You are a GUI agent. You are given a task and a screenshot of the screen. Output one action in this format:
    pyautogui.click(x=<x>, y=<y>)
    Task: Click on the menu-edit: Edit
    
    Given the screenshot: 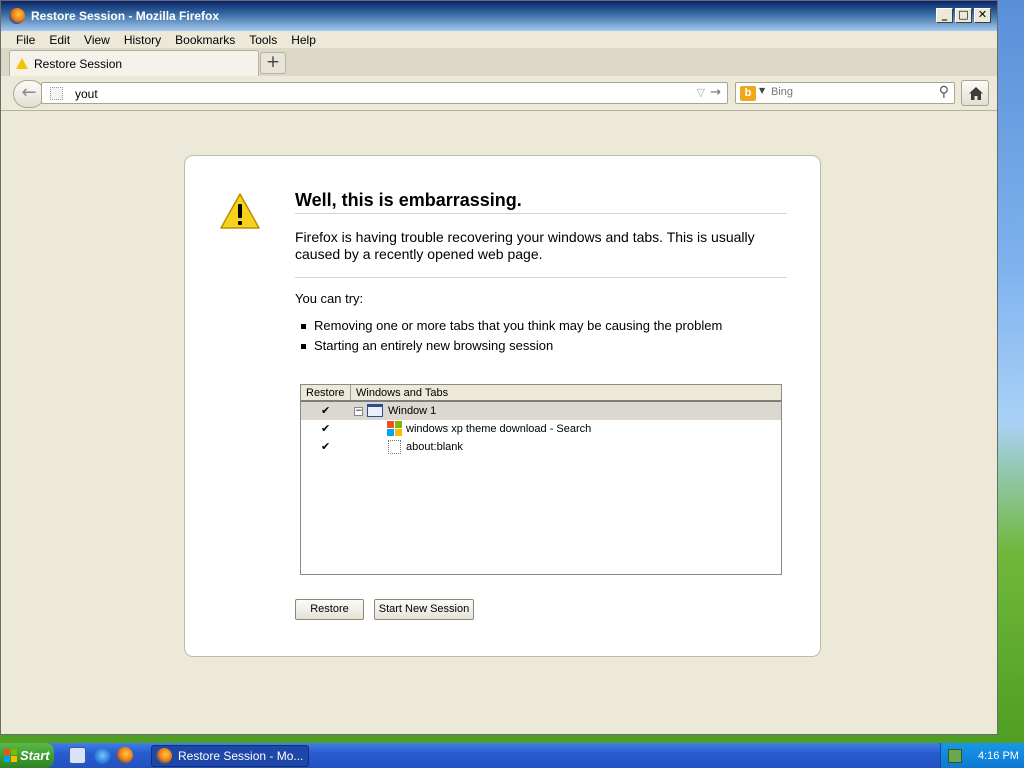 What is the action you would take?
    pyautogui.click(x=59, y=40)
    